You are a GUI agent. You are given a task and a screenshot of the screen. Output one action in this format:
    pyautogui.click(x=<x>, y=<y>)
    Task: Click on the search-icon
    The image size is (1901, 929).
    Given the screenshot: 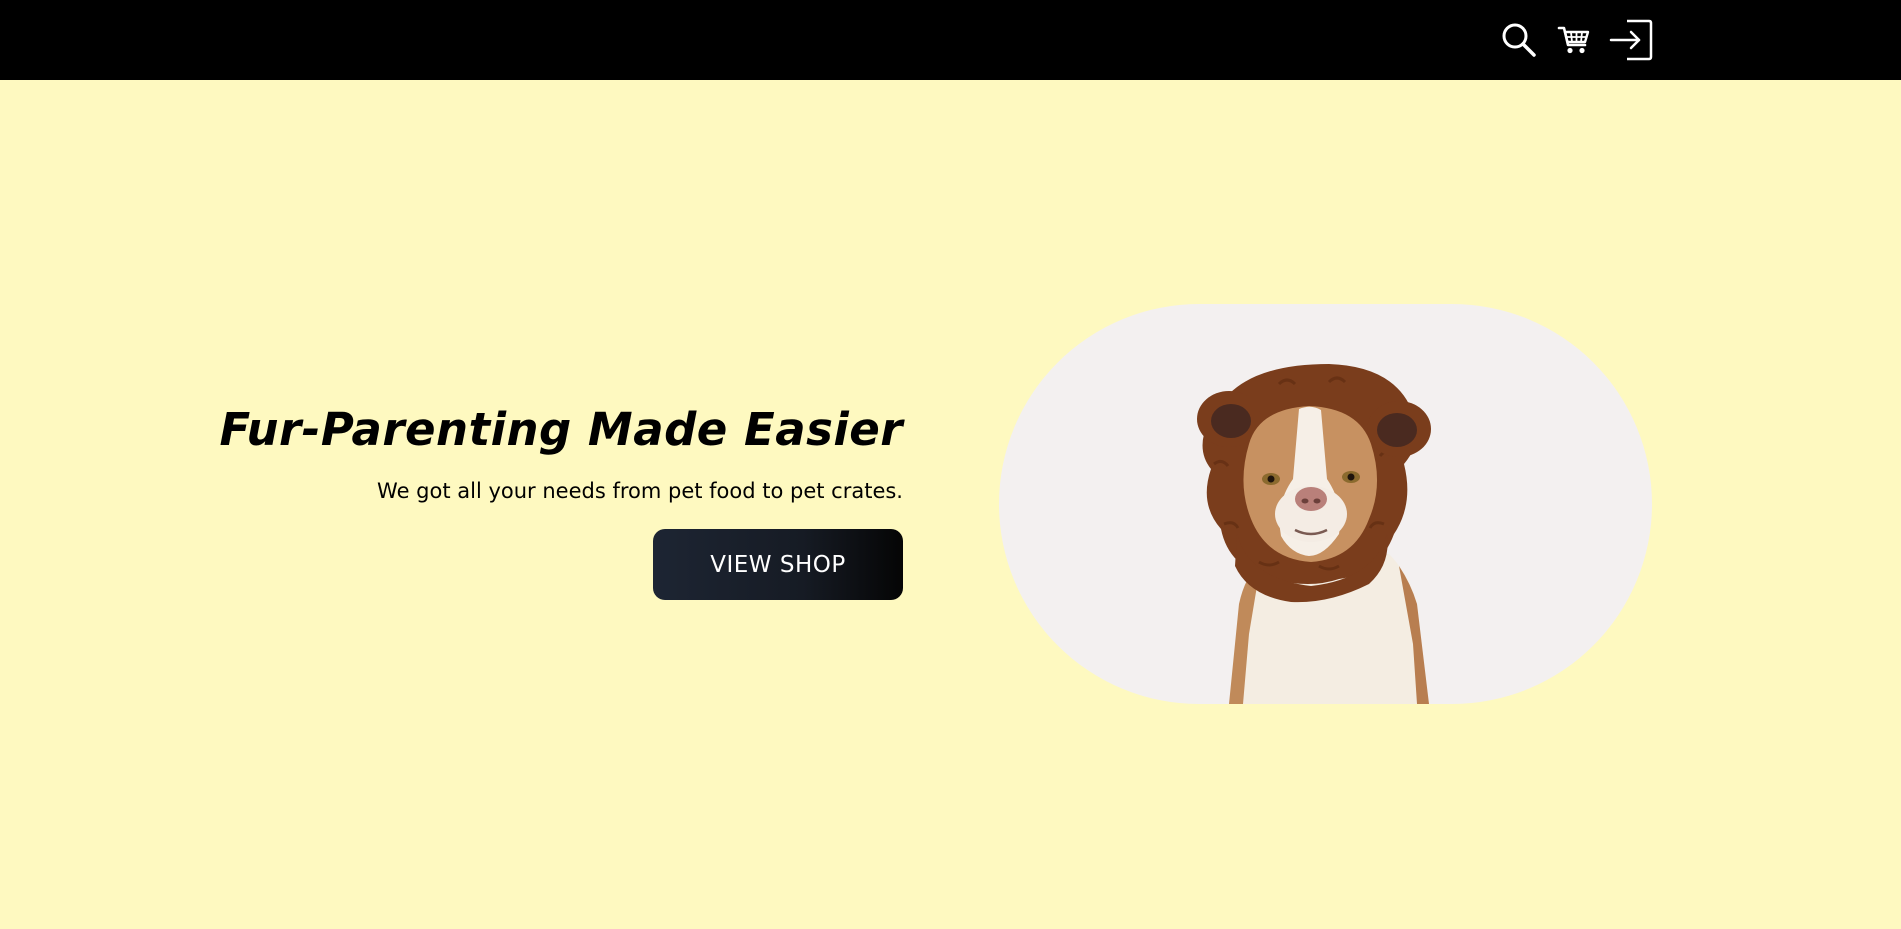 What is the action you would take?
    pyautogui.click(x=1519, y=40)
    